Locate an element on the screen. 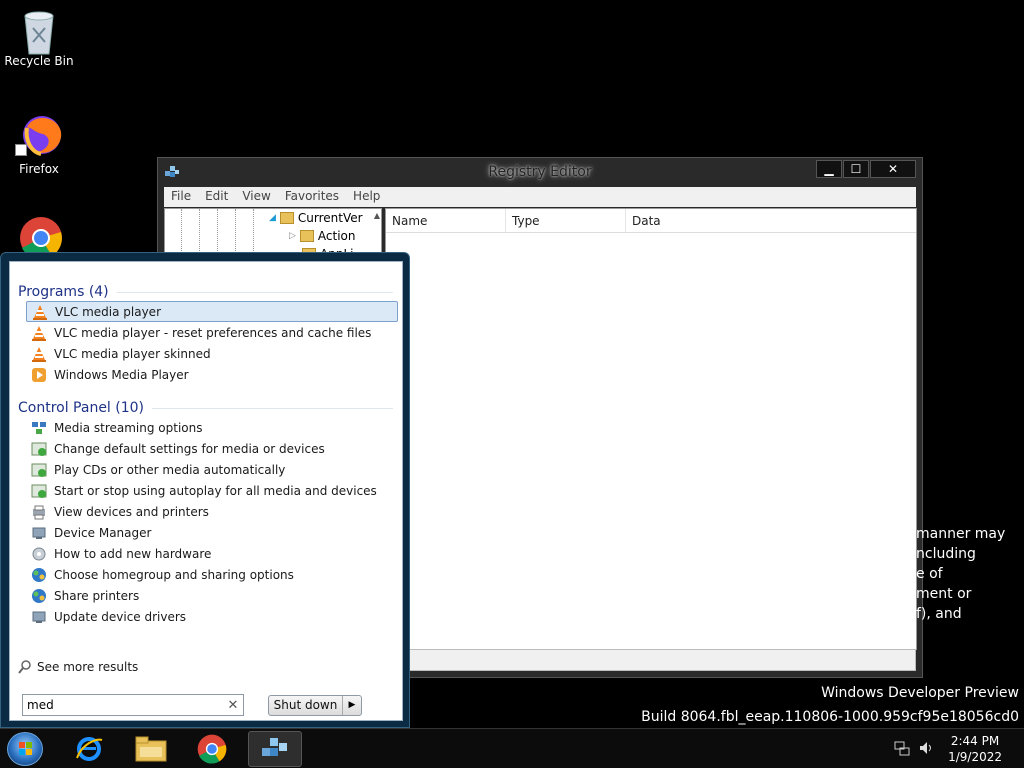 This screenshot has height=768, width=1024. clock-date: 1/9/2022 is located at coordinates (975, 757).